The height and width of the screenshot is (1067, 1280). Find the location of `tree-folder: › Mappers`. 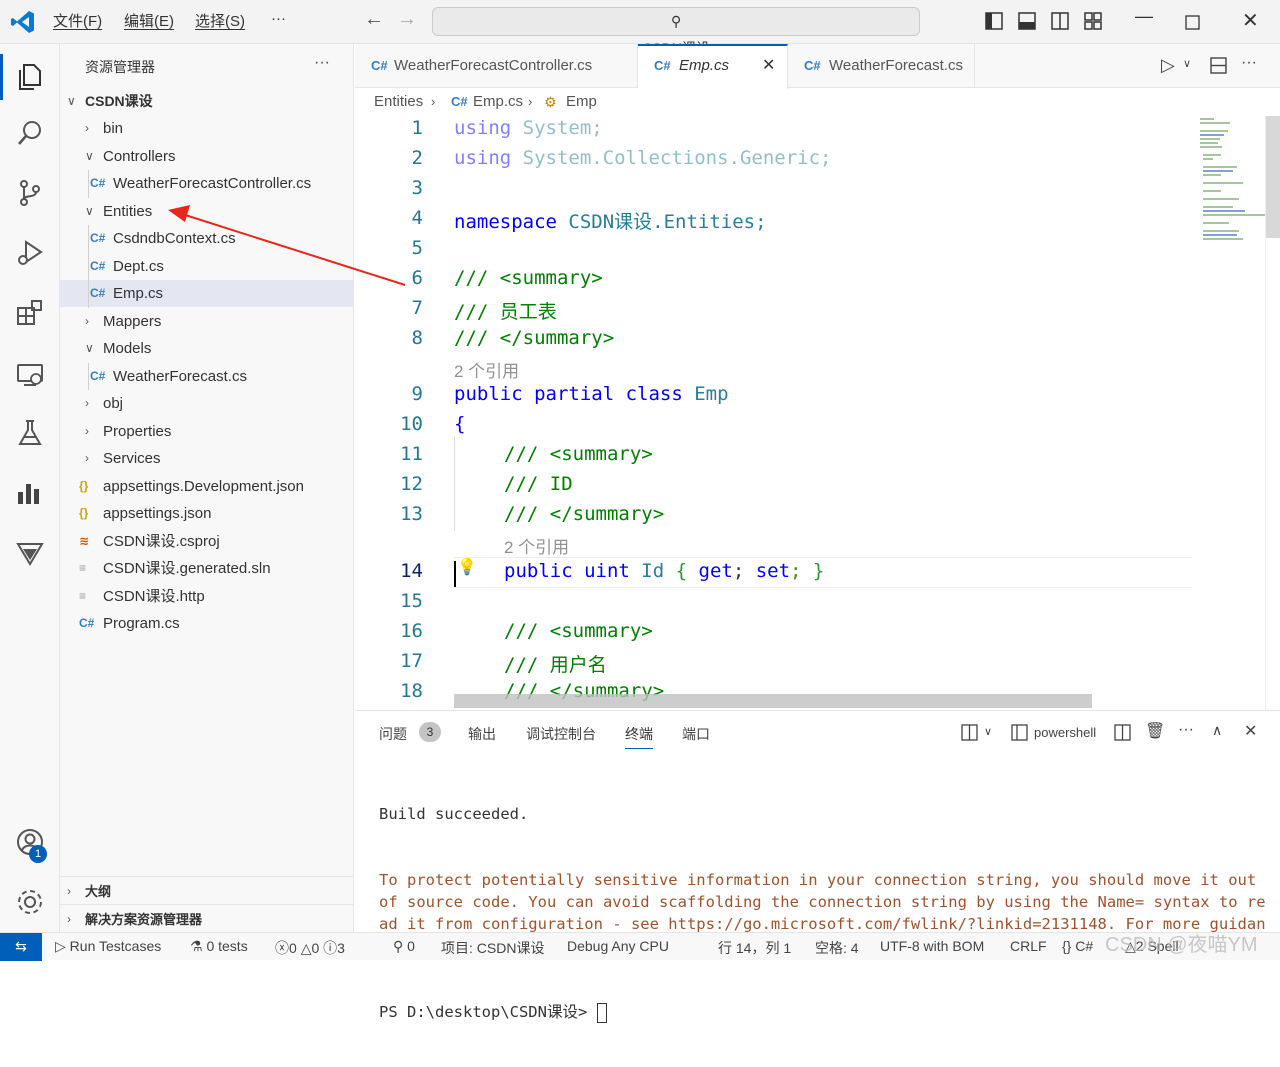

tree-folder: › Mappers is located at coordinates (207, 321).